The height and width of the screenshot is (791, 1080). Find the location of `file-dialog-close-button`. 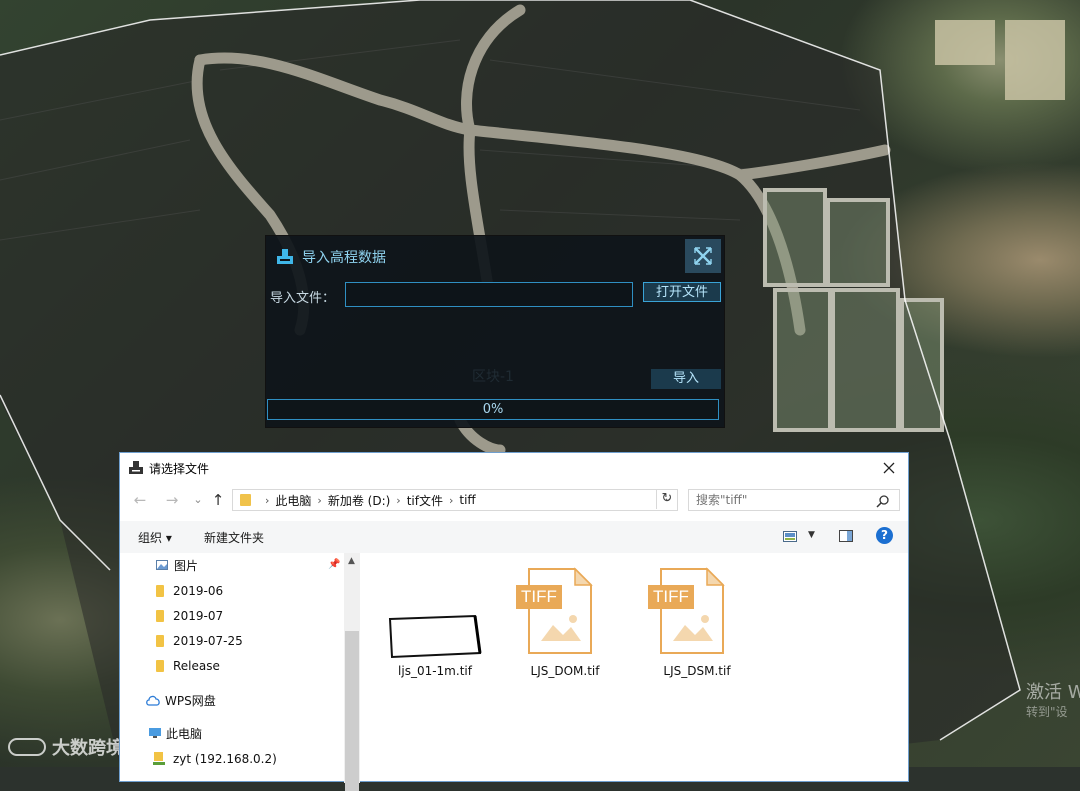

file-dialog-close-button is located at coordinates (889, 468).